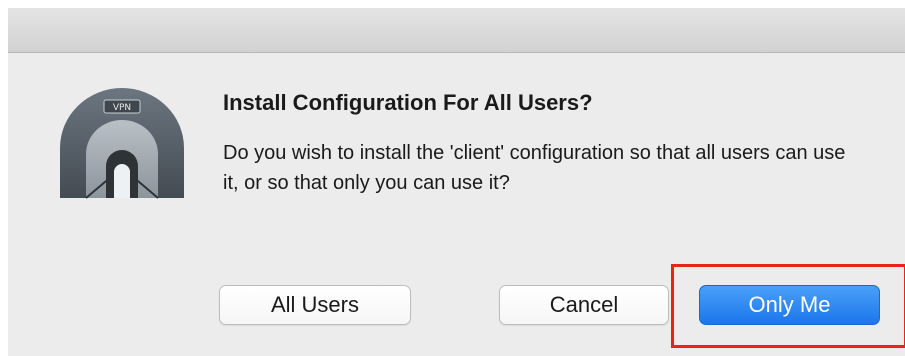  I want to click on all-users-button: All Users, so click(315, 305).